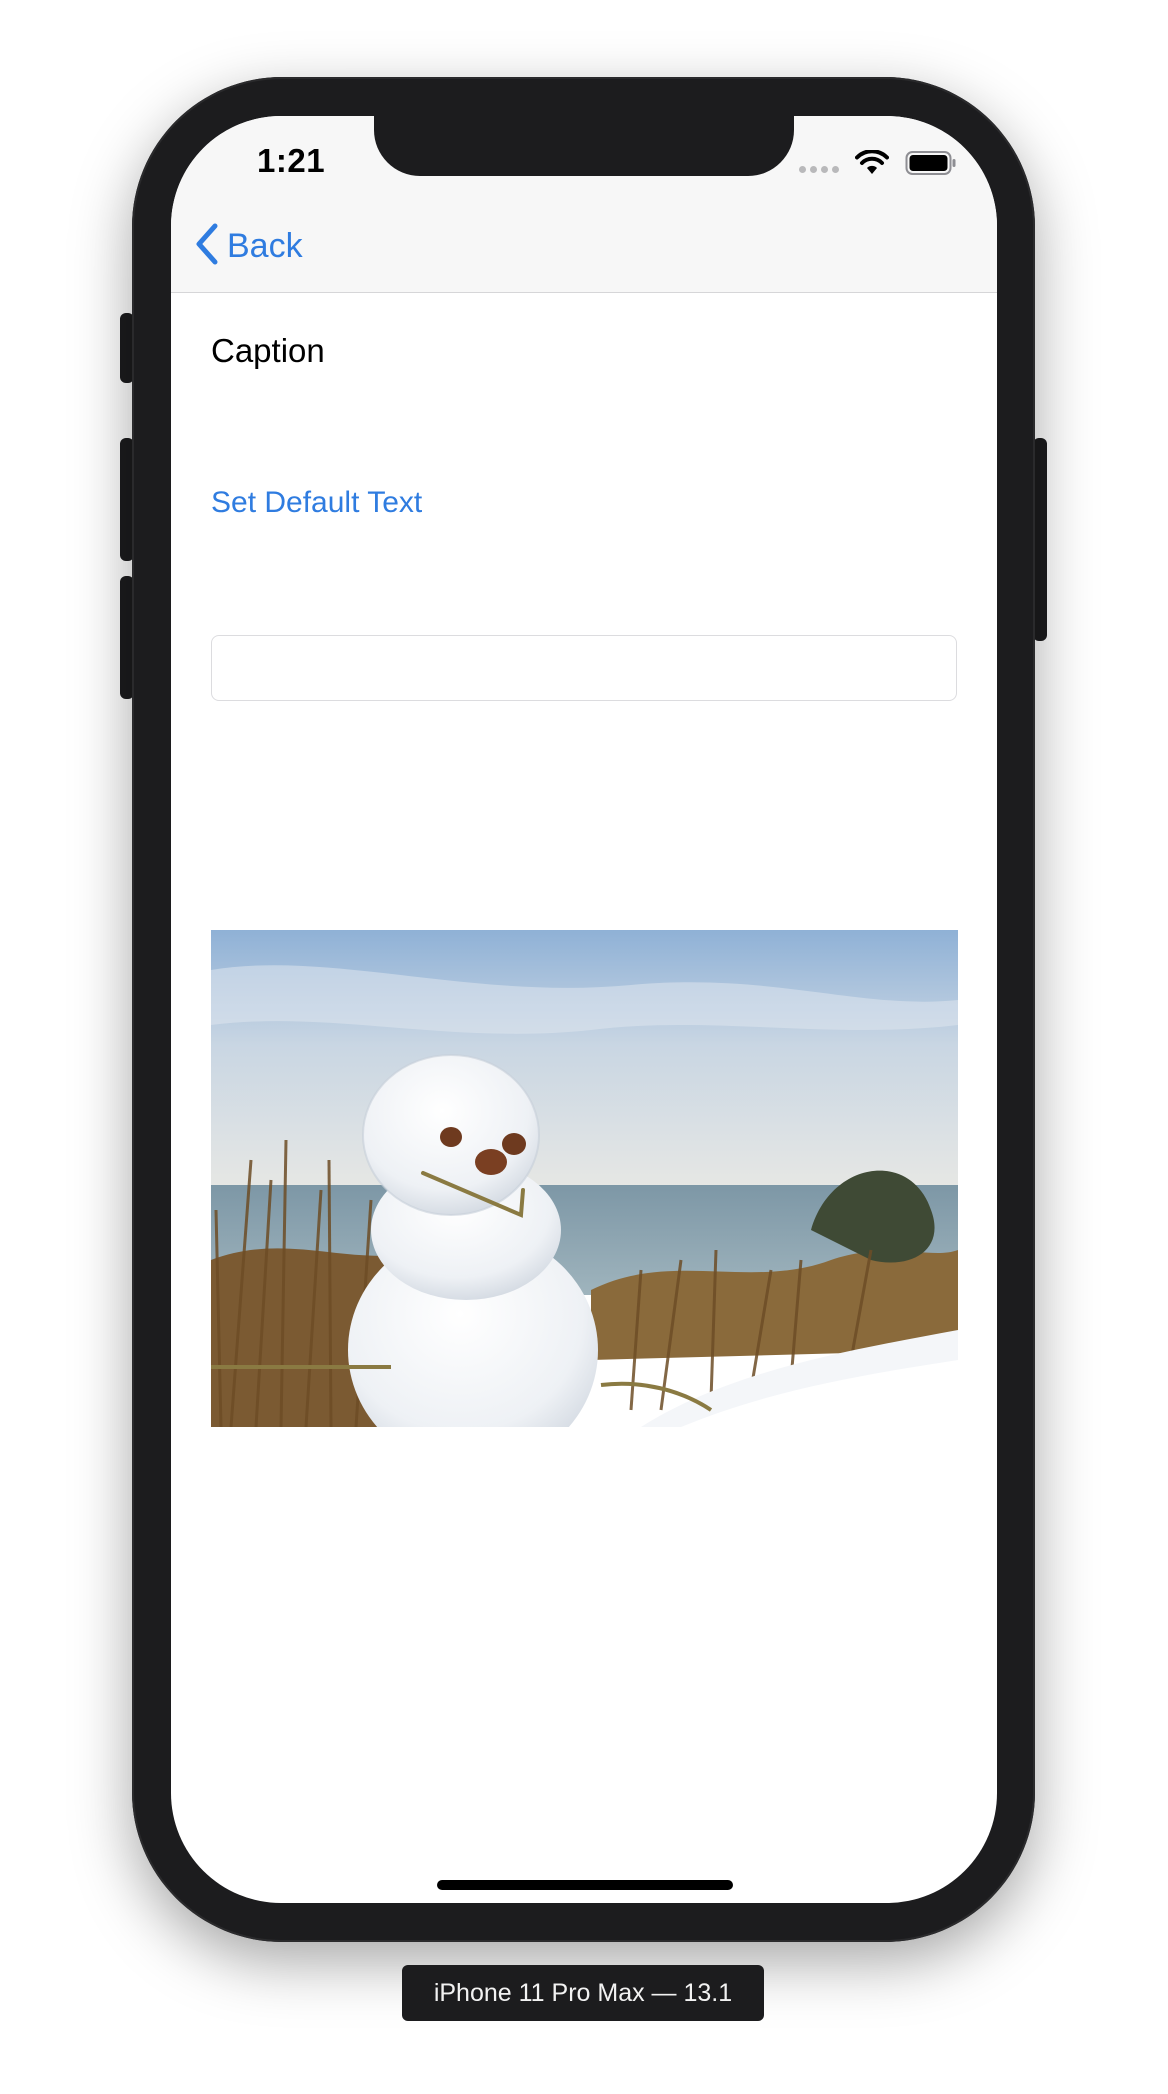  Describe the element at coordinates (872, 165) in the screenshot. I see `wifi-icon` at that location.